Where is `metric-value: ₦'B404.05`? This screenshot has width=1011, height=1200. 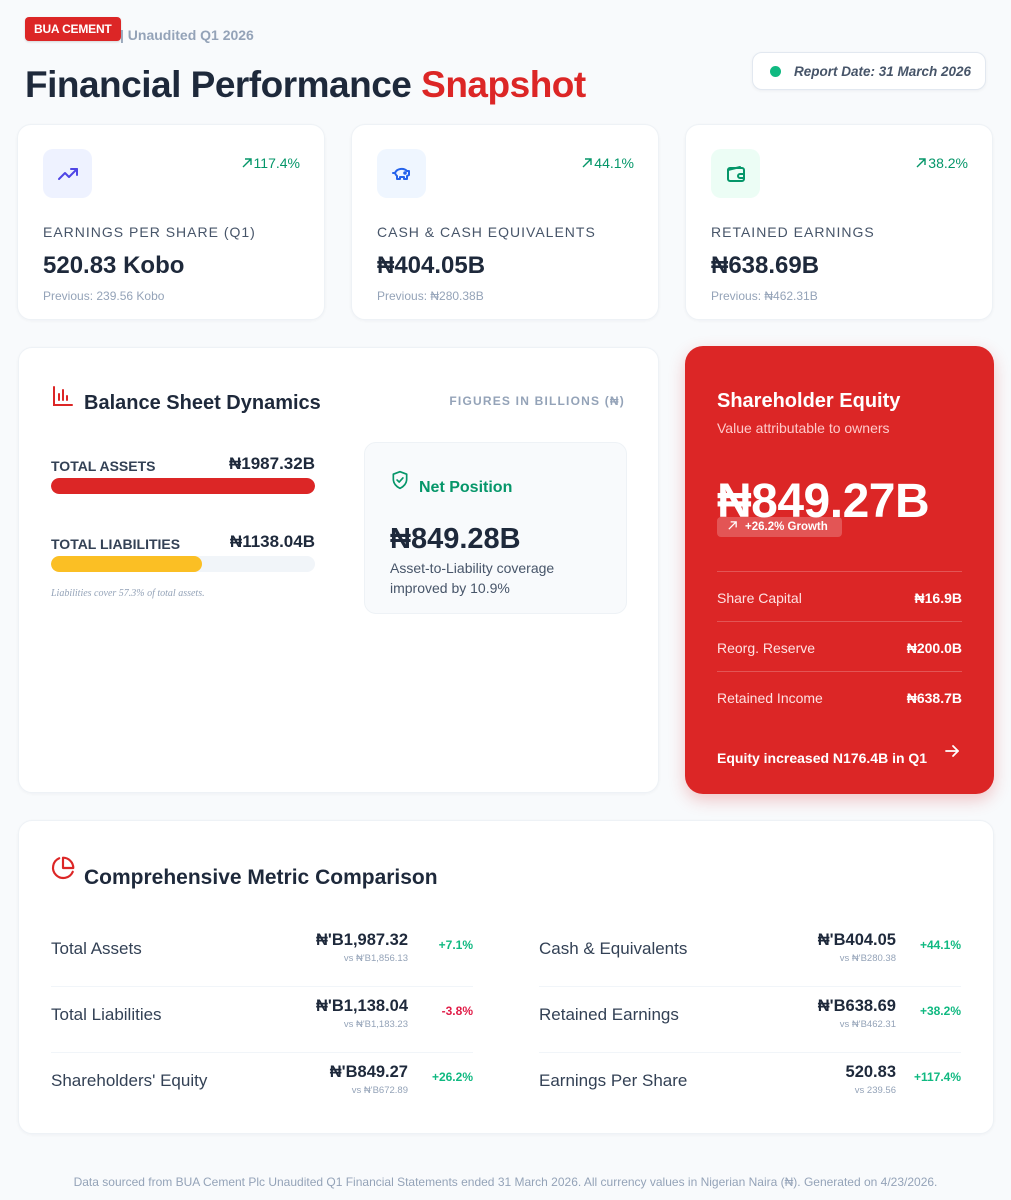 metric-value: ₦'B404.05 is located at coordinates (856, 940).